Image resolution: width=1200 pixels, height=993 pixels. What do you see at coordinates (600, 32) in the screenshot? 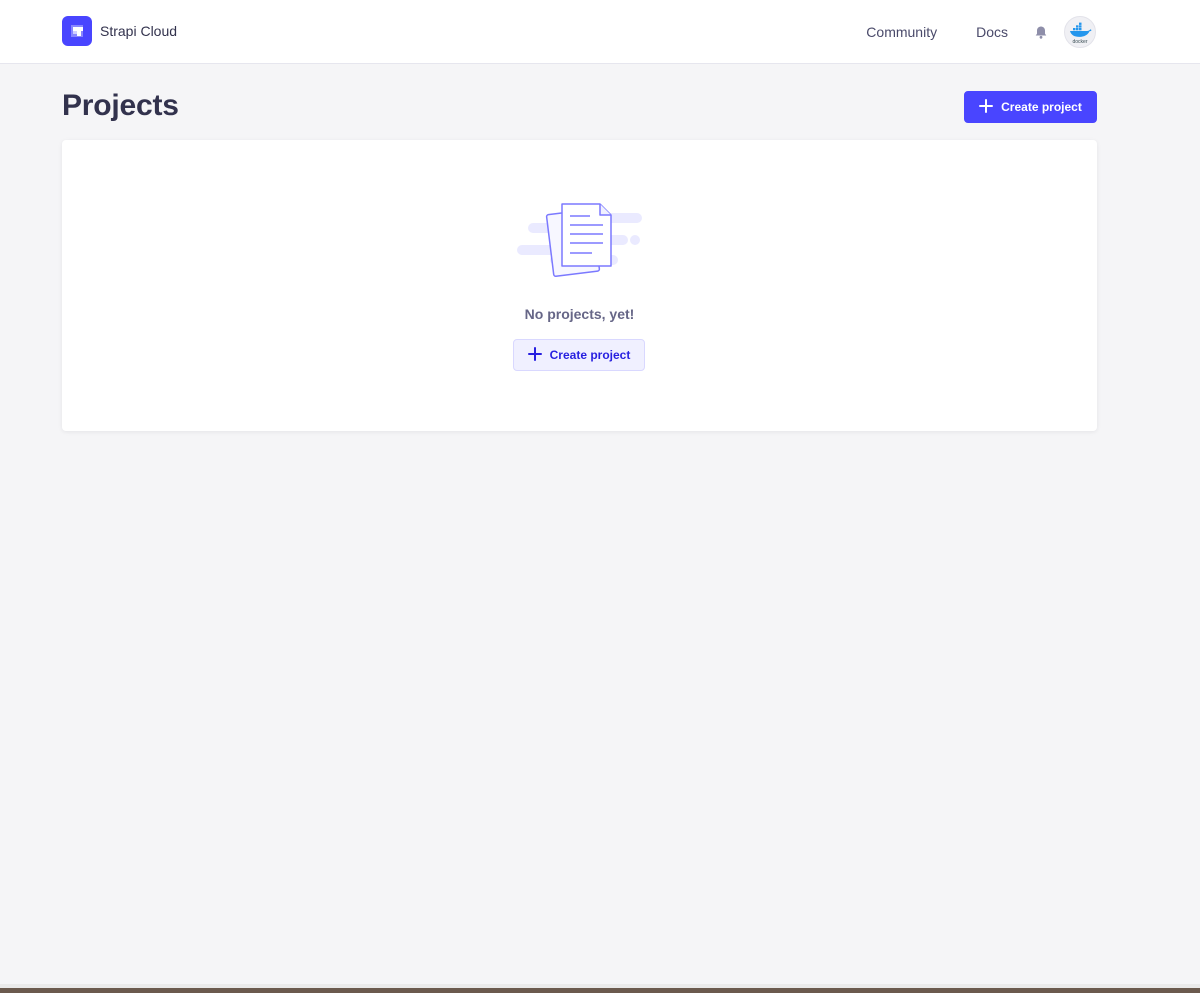
I see `top-navigation-bar: Strapi Cloud Community Docs docker` at bounding box center [600, 32].